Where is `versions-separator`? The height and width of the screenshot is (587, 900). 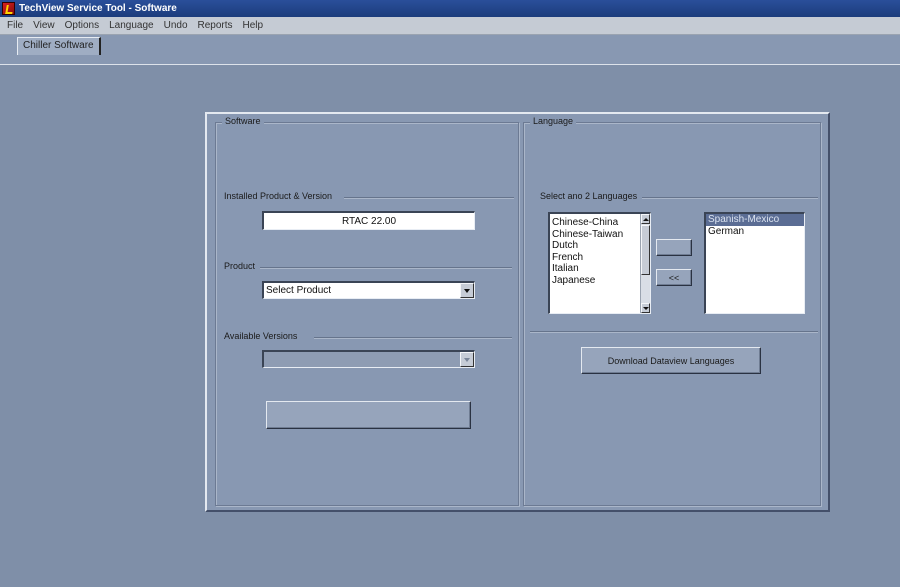 versions-separator is located at coordinates (413, 338).